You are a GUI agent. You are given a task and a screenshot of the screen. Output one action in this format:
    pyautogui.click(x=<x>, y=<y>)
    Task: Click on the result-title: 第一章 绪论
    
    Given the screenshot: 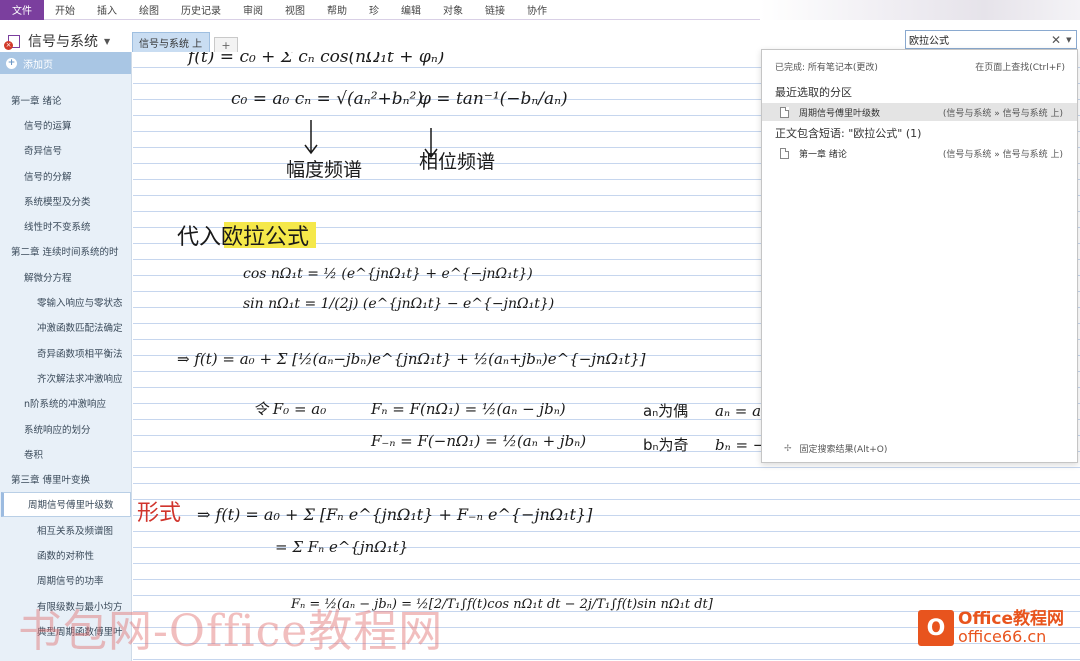 What is the action you would take?
    pyautogui.click(x=823, y=154)
    